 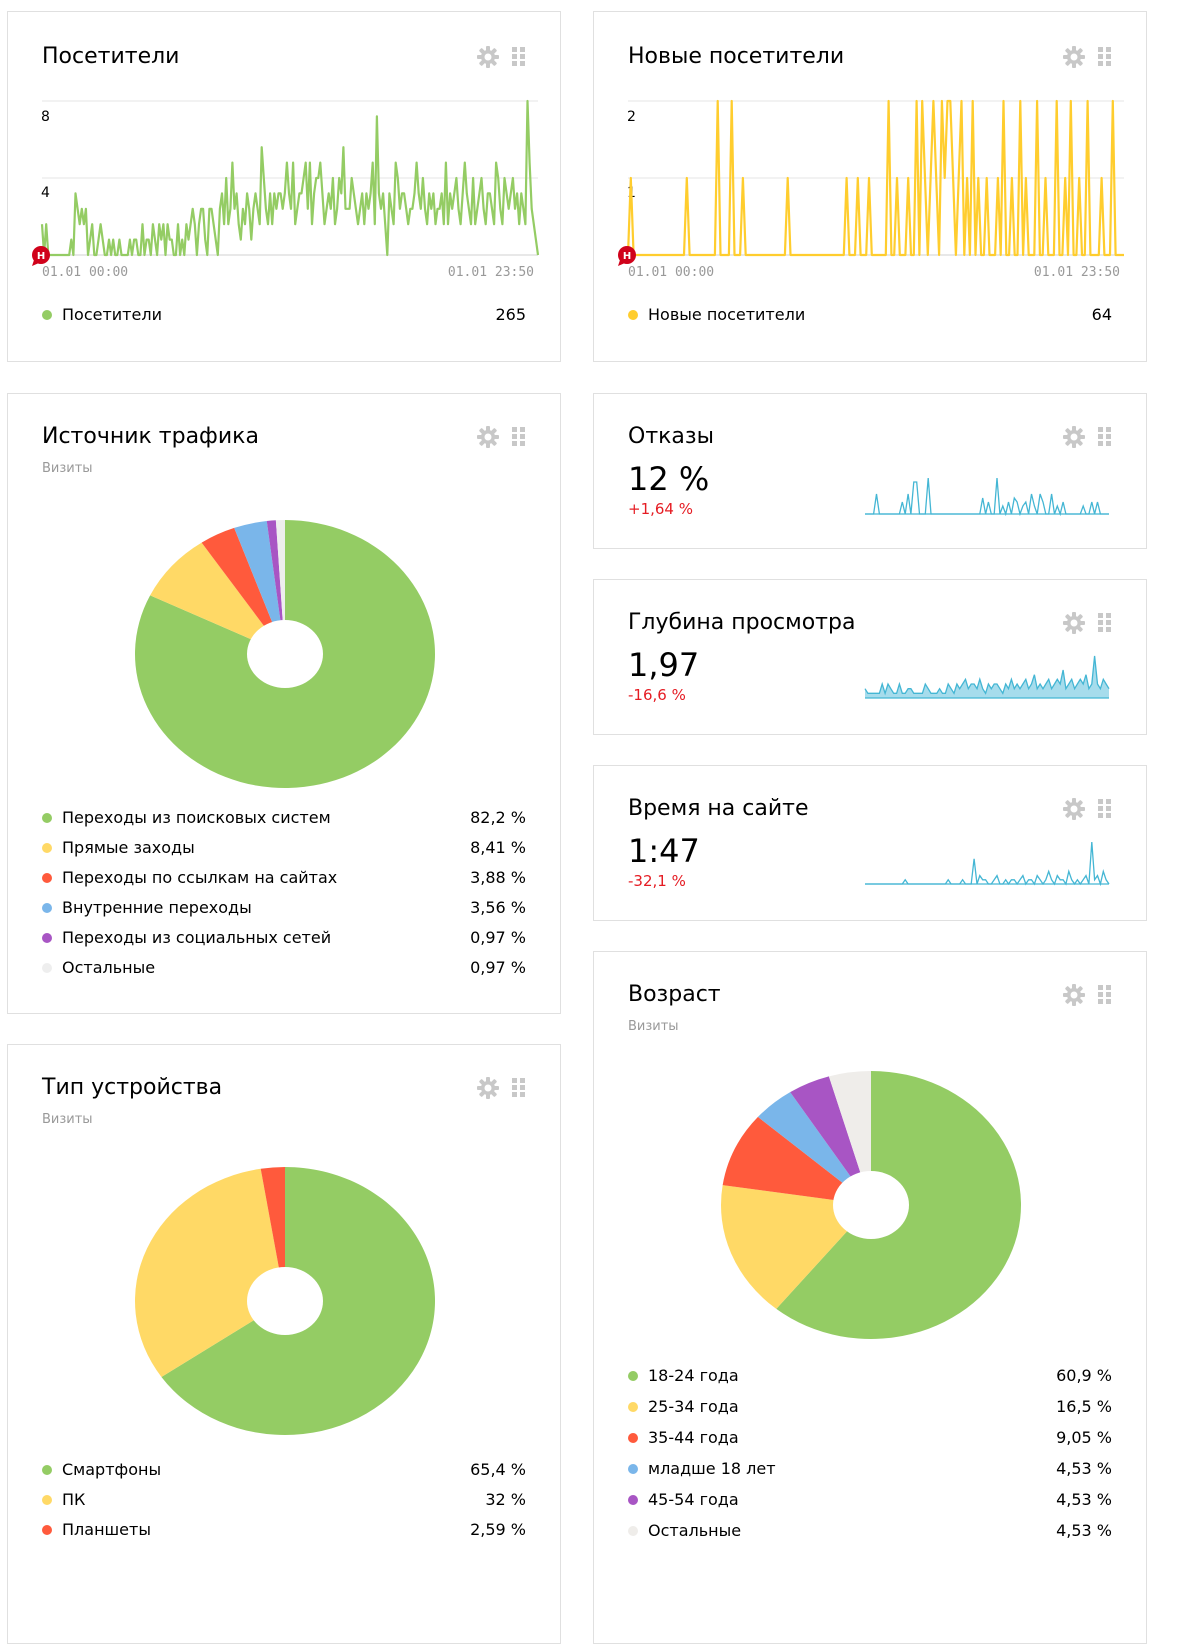 I want to click on legend-item: Посетители 265, so click(x=284, y=315).